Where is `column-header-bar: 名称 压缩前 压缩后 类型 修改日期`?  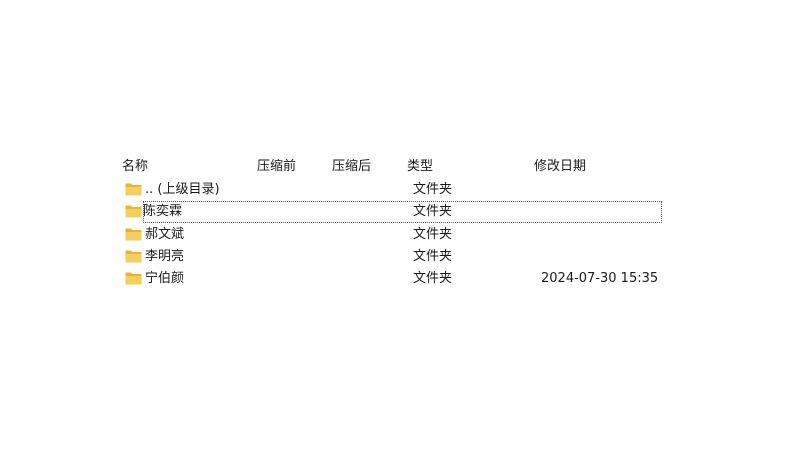 column-header-bar: 名称 压缩前 压缩后 类型 修改日期 is located at coordinates (400, 167).